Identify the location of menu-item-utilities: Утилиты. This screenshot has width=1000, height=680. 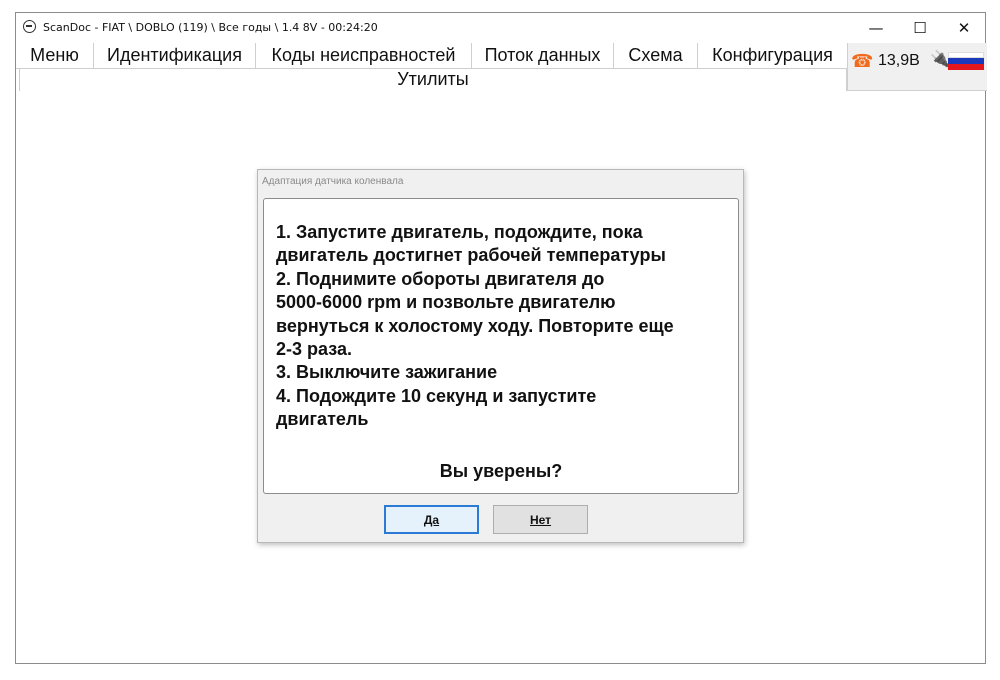
(432, 79).